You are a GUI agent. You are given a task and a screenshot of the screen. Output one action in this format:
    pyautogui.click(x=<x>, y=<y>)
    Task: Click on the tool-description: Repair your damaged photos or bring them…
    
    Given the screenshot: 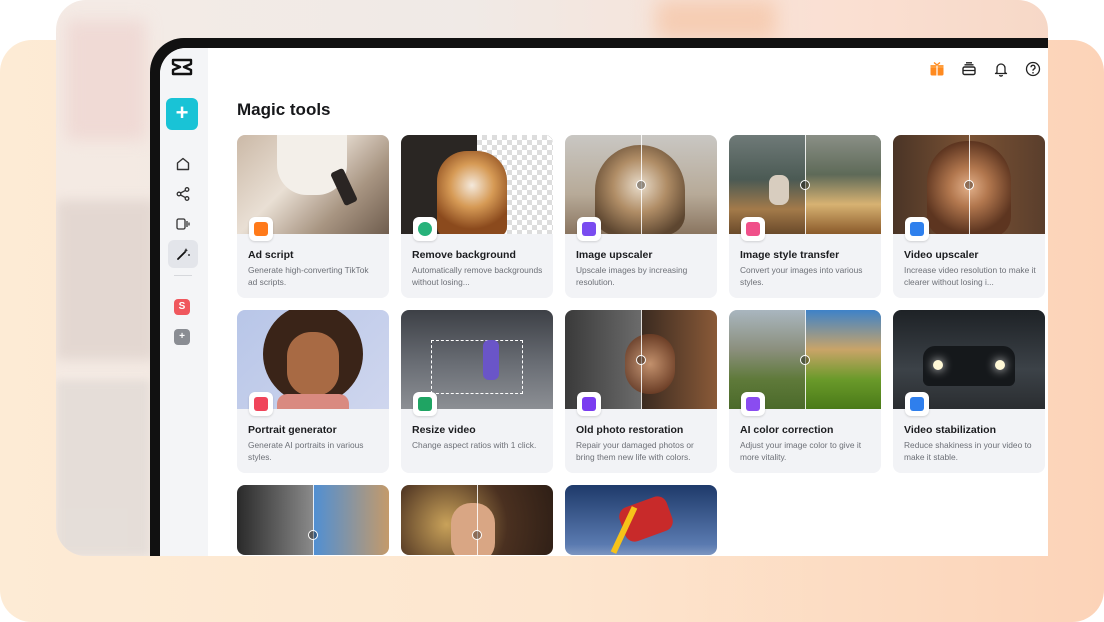 What is the action you would take?
    pyautogui.click(x=635, y=451)
    